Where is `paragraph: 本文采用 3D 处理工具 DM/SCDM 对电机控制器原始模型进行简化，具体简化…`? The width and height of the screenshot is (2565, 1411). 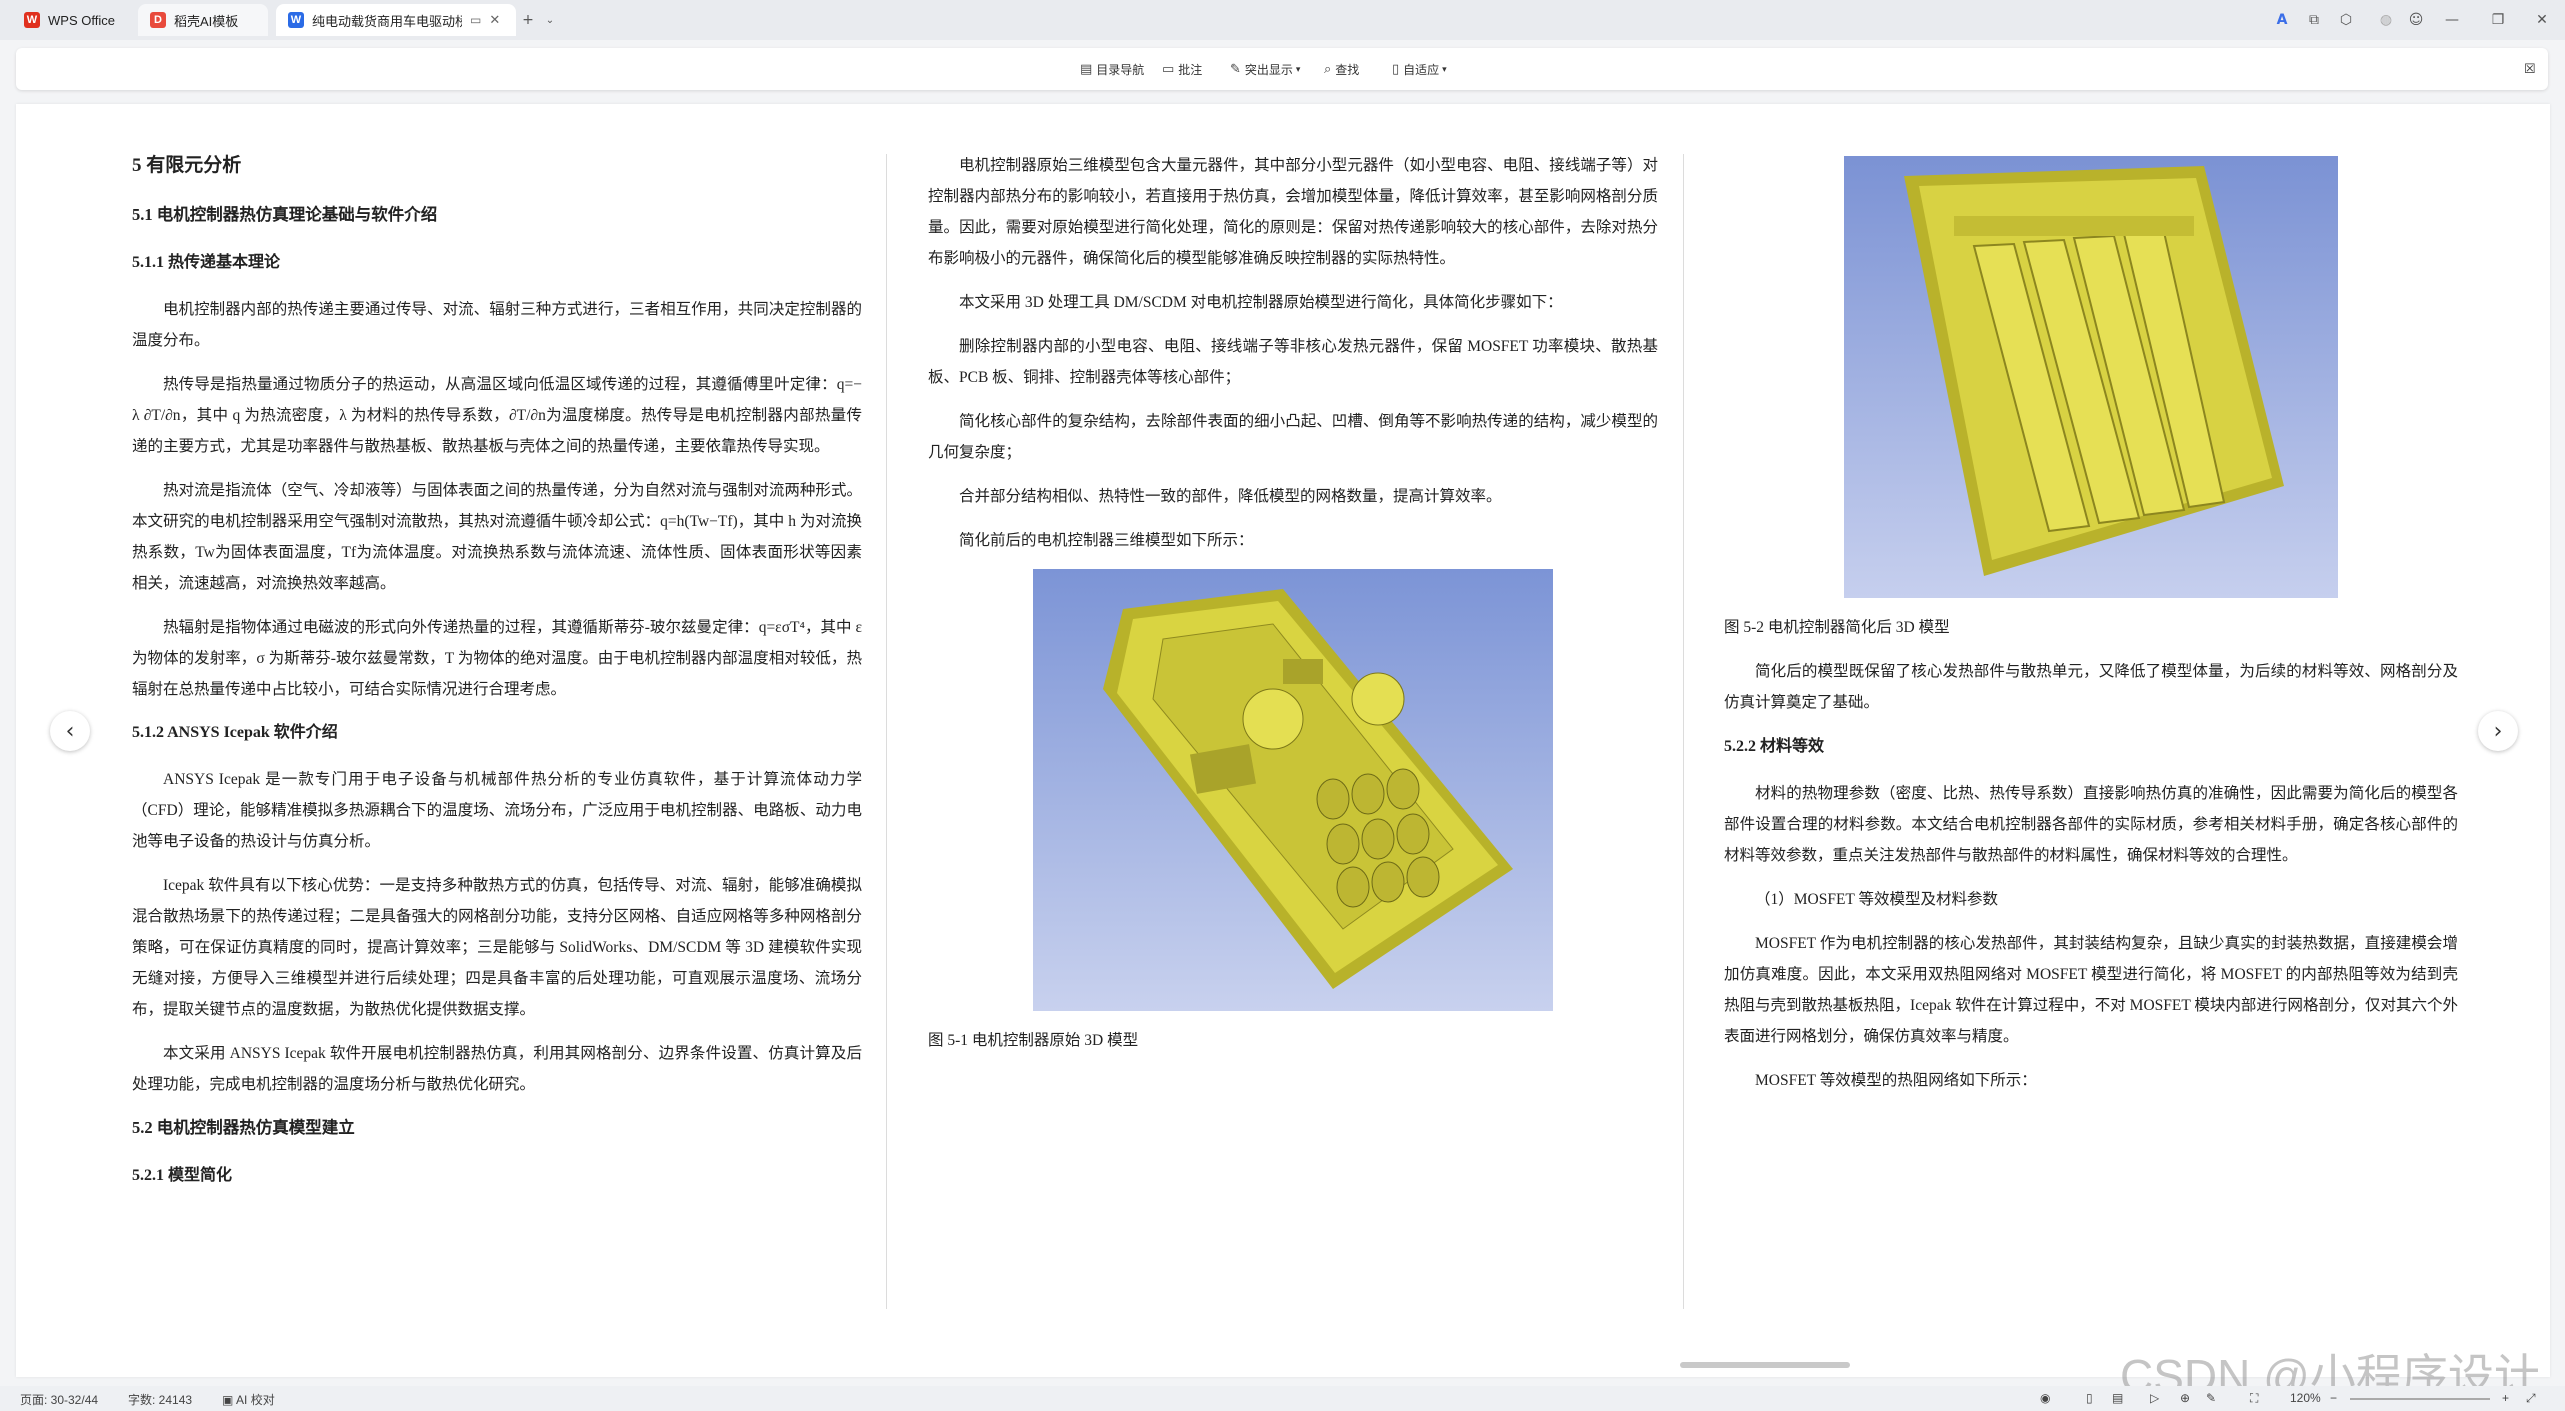
paragraph: 本文采用 3D 处理工具 DM/SCDM 对电机控制器原始模型进行简化，具体简化… is located at coordinates (1261, 302).